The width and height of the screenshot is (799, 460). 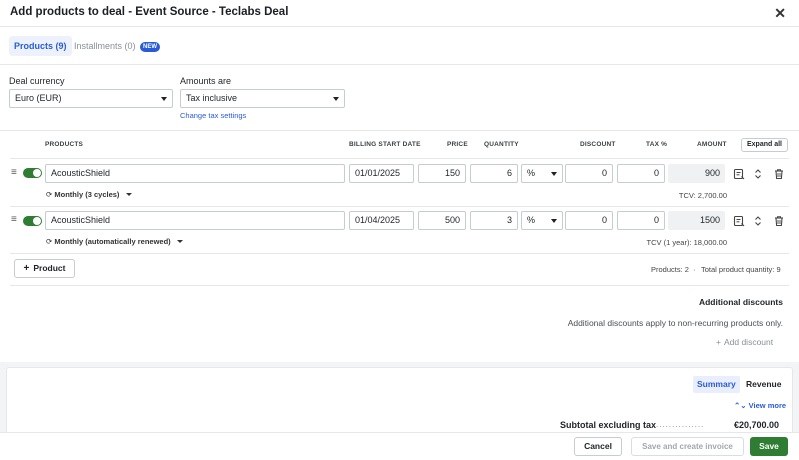 What do you see at coordinates (38, 98) in the screenshot?
I see `deal-currency-value: Euro (EUR)` at bounding box center [38, 98].